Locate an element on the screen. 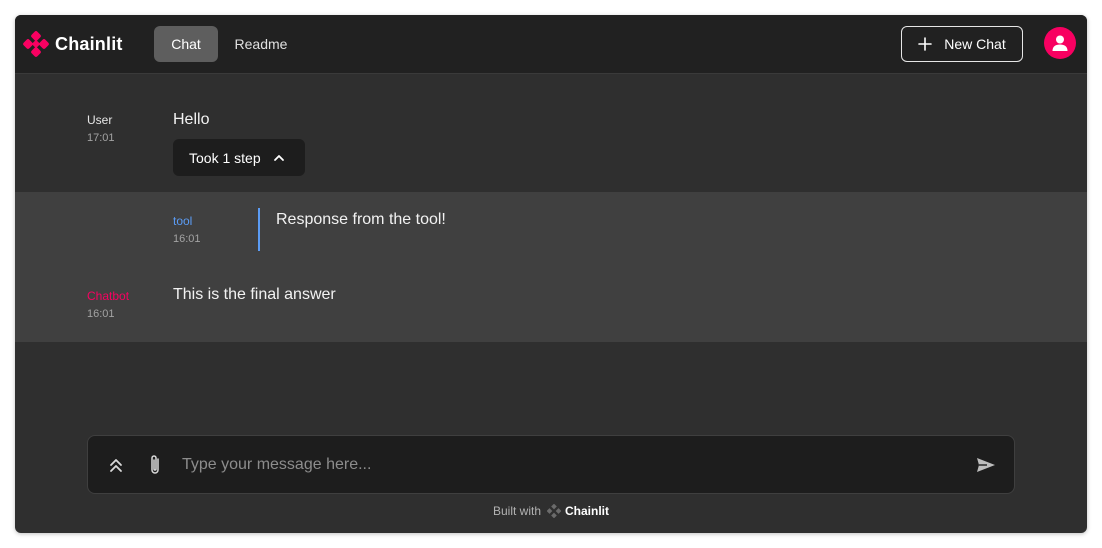 This screenshot has height=548, width=1102. new-chat-label: New Chat is located at coordinates (975, 44).